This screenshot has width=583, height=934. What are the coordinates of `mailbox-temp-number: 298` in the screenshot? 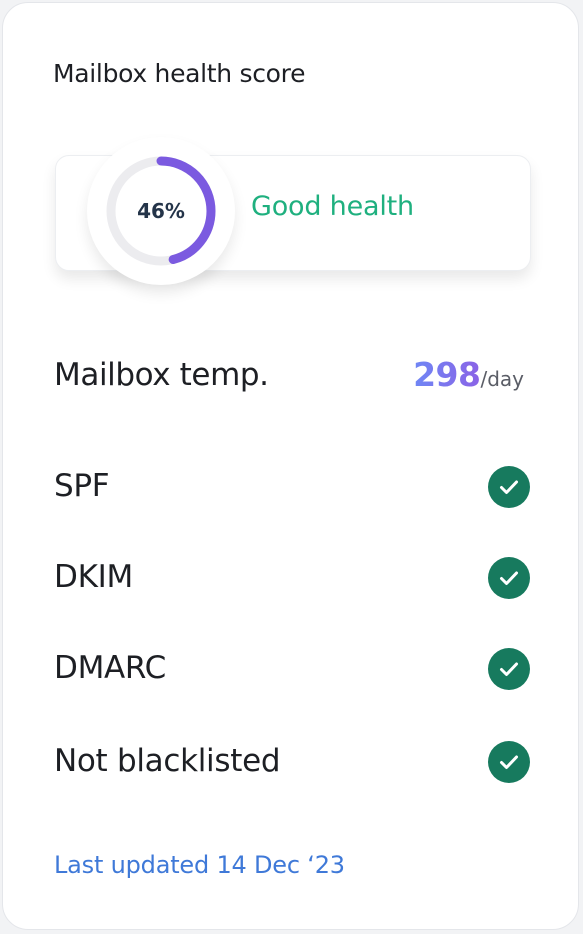 It's located at (447, 374).